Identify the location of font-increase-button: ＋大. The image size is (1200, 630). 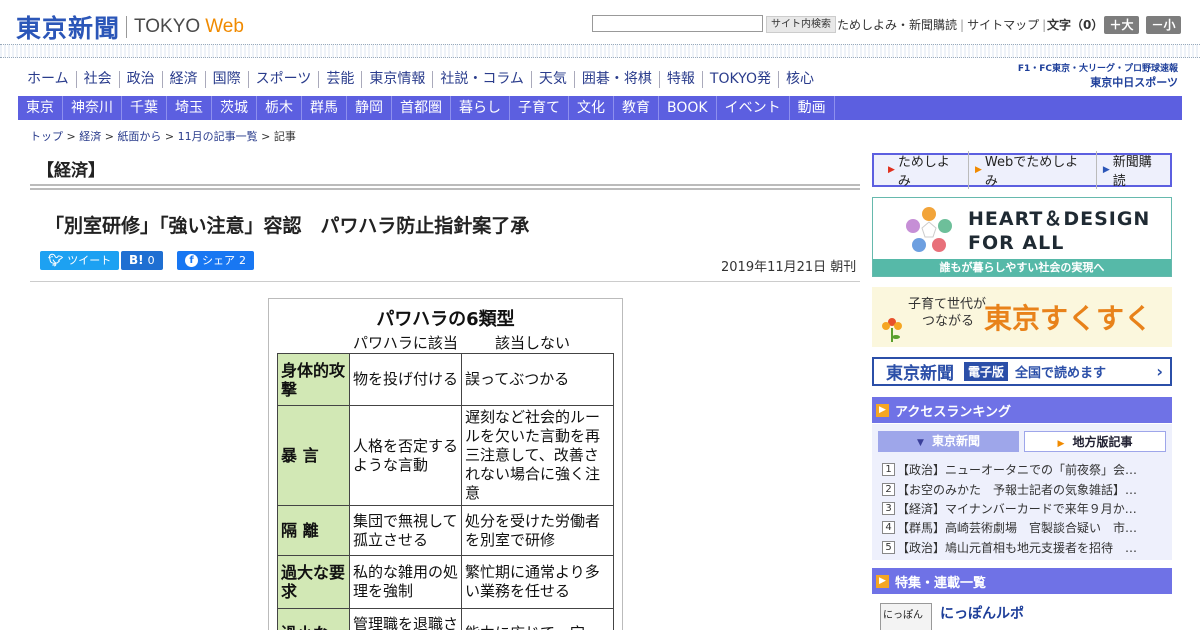
(1121, 25).